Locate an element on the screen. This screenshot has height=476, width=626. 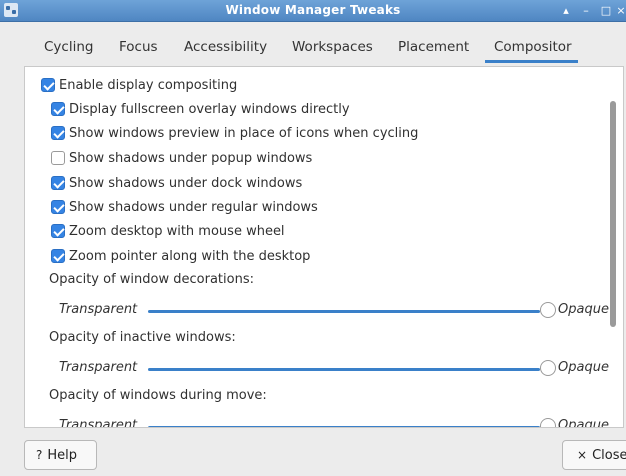
shade-icon: ▴ is located at coordinates (566, 10).